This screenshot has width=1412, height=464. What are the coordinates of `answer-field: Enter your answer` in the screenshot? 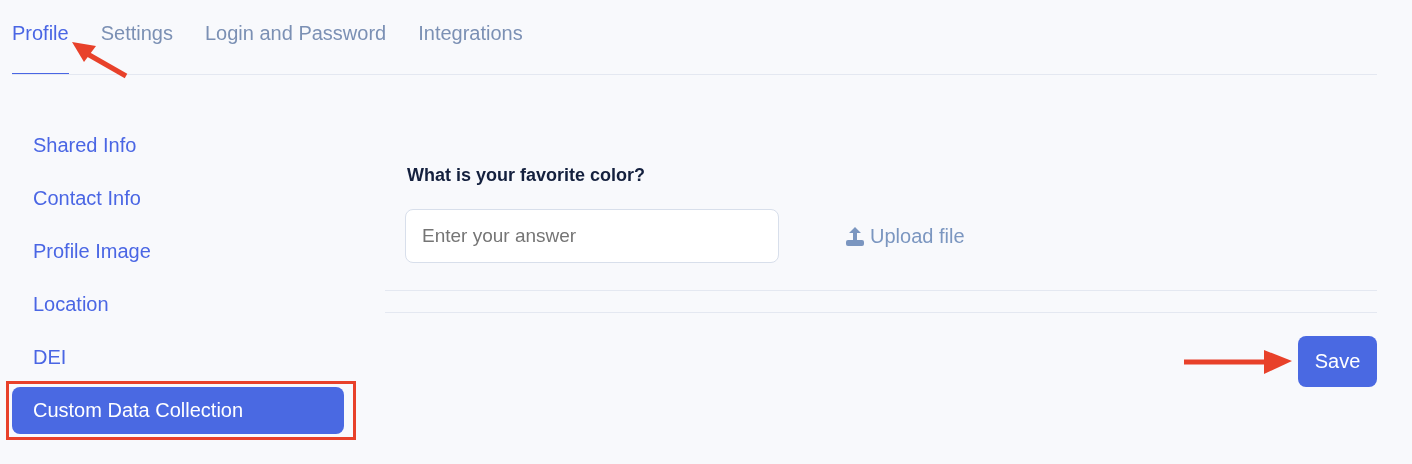 It's located at (592, 236).